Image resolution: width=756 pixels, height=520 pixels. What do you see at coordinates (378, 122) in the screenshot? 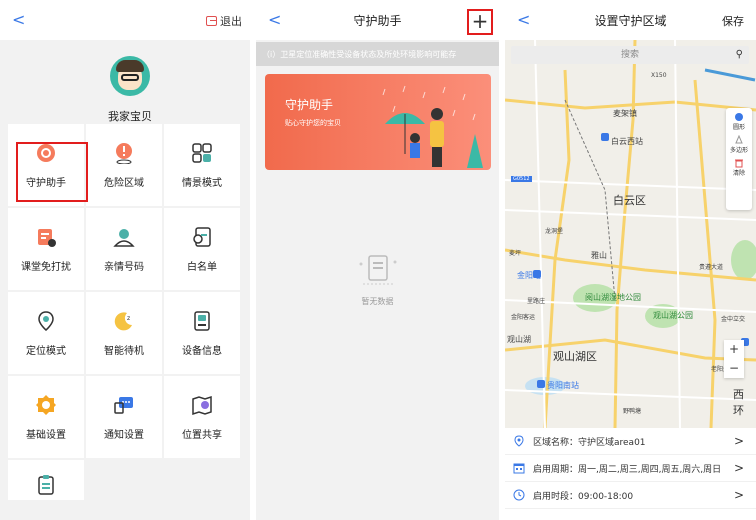
I see `guardian-banner: 守护助手 贴心守护您的宝贝` at bounding box center [378, 122].